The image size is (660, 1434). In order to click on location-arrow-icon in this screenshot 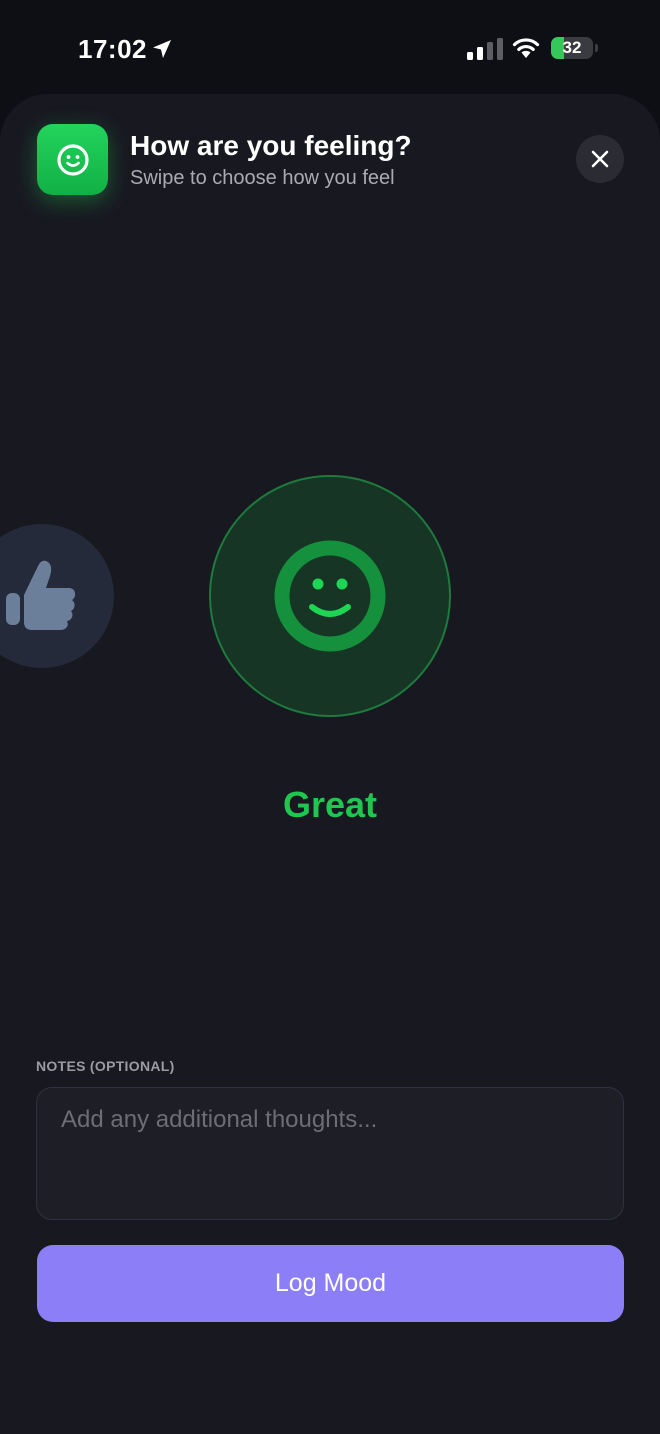, I will do `click(162, 49)`.